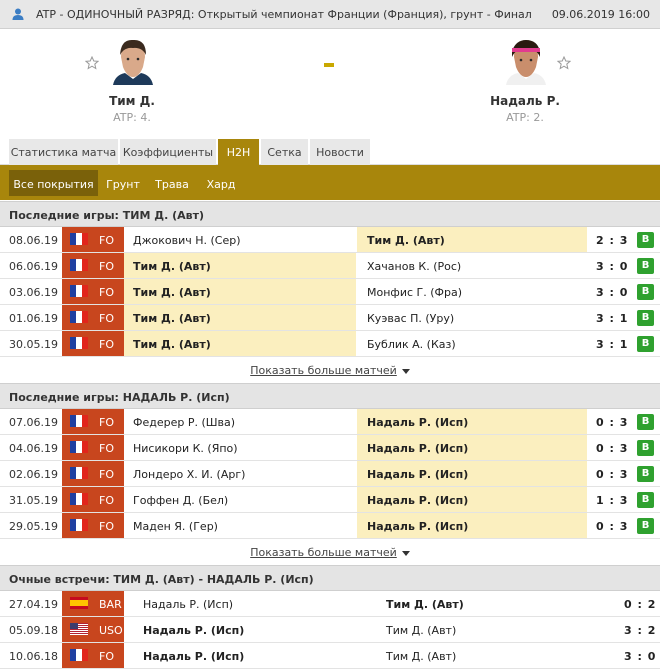 Image resolution: width=660 pixels, height=670 pixels. Describe the element at coordinates (132, 101) in the screenshot. I see `home-player-name: Тим Д.` at that location.